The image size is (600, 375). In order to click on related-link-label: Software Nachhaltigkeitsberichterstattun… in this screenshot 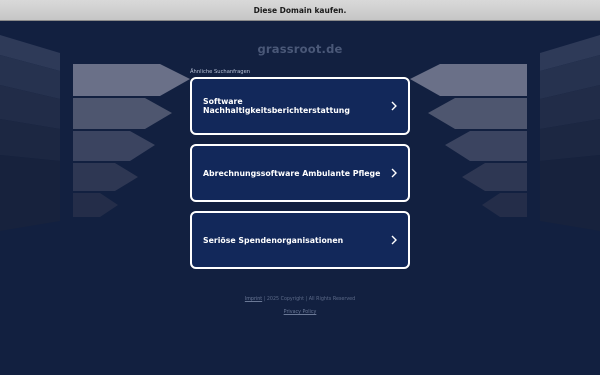, I will do `click(276, 106)`.